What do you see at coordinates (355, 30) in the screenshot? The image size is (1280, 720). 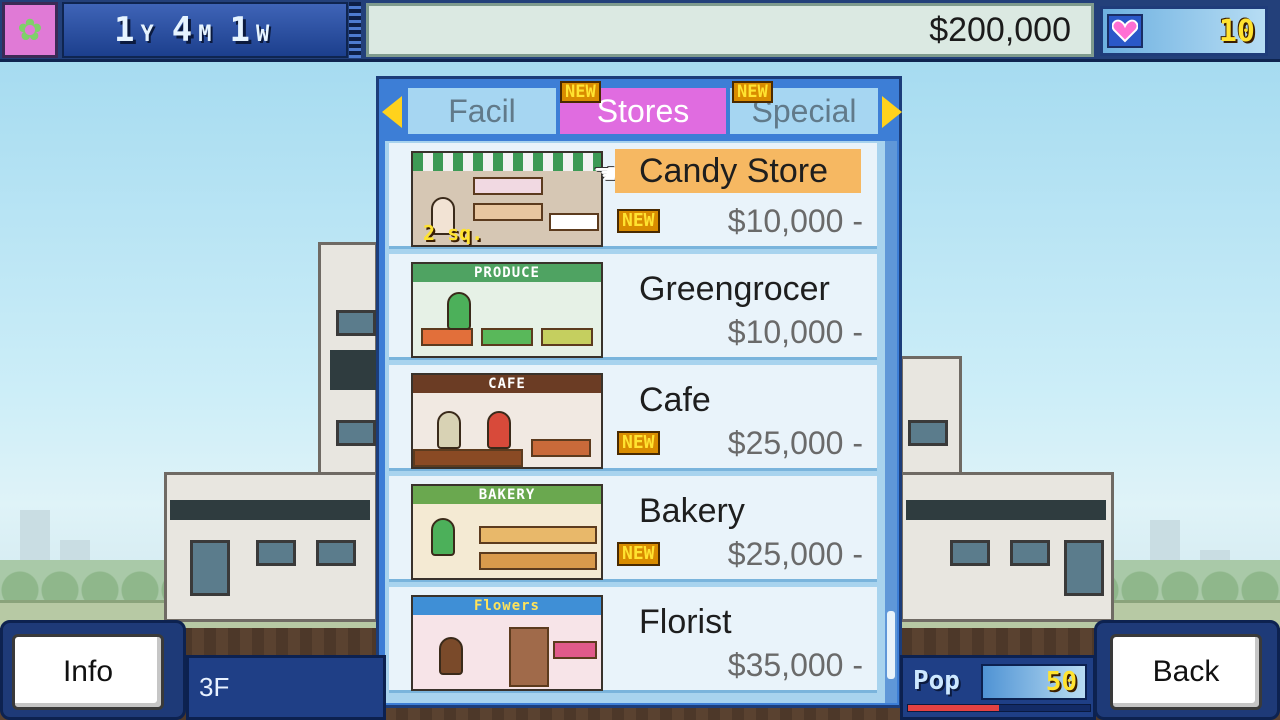 I see `hud-divider` at bounding box center [355, 30].